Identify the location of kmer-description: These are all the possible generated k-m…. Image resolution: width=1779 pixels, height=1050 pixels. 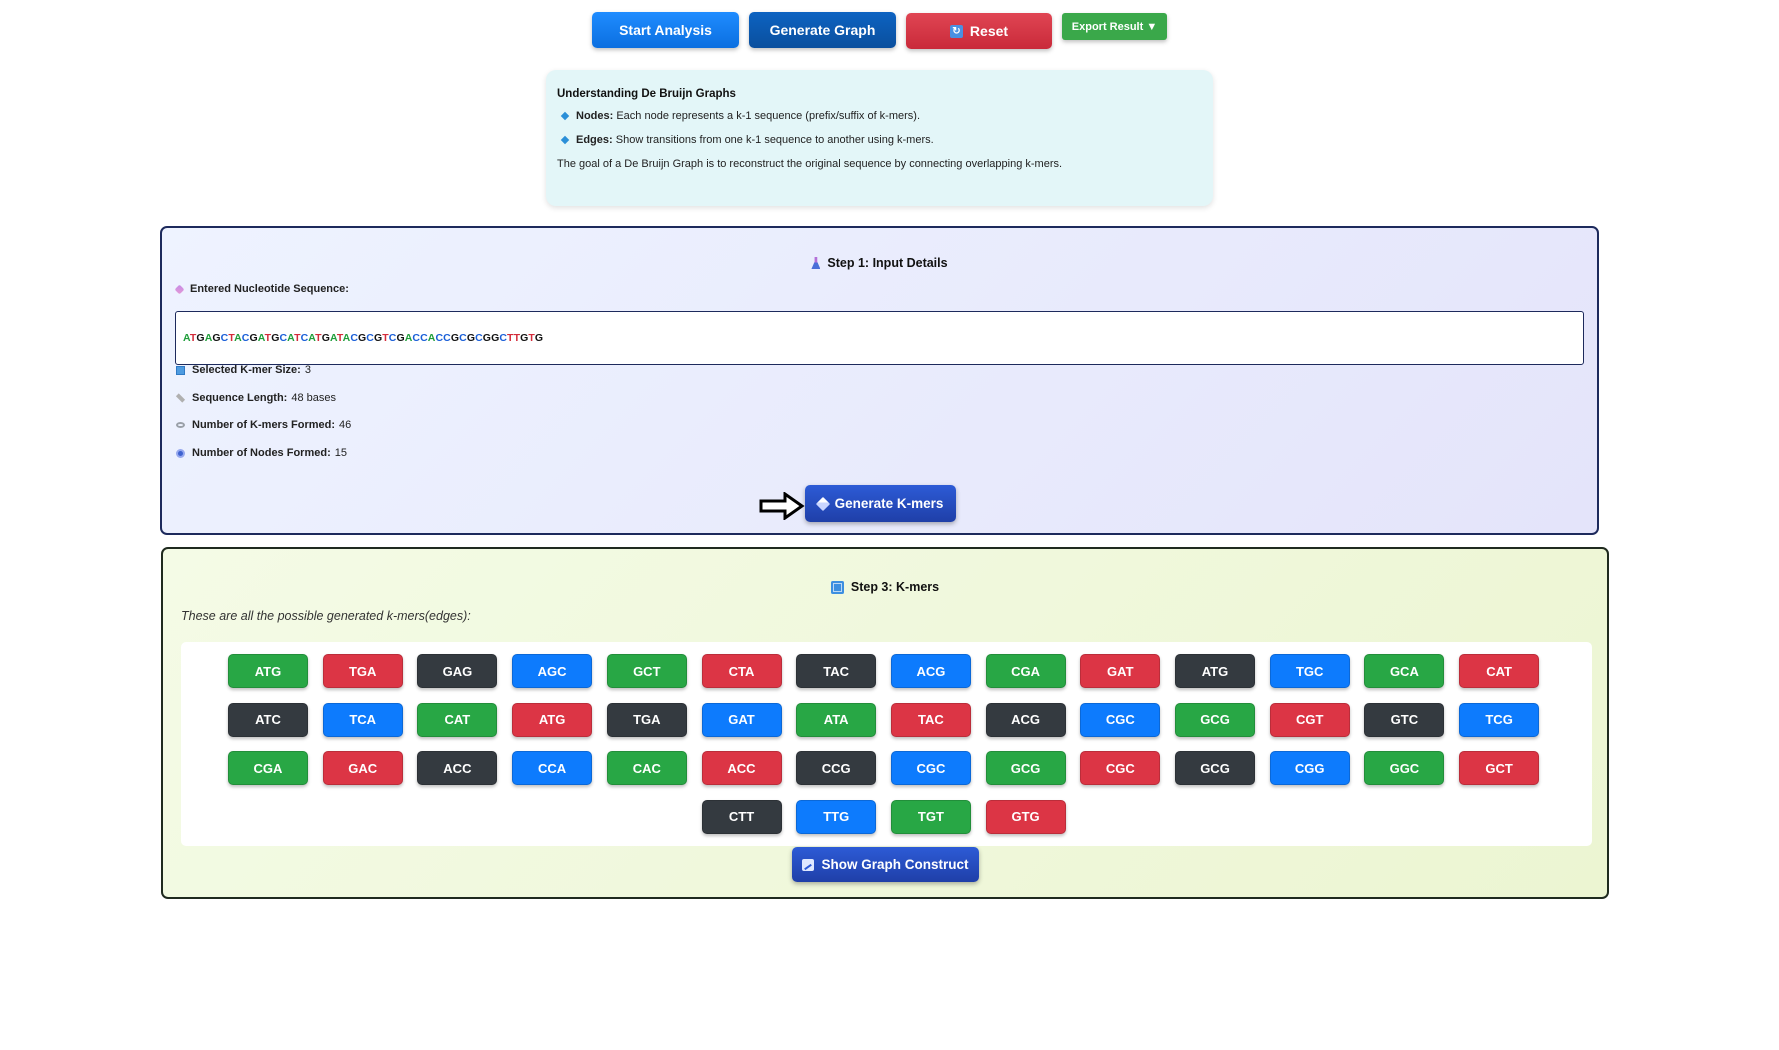
(326, 616).